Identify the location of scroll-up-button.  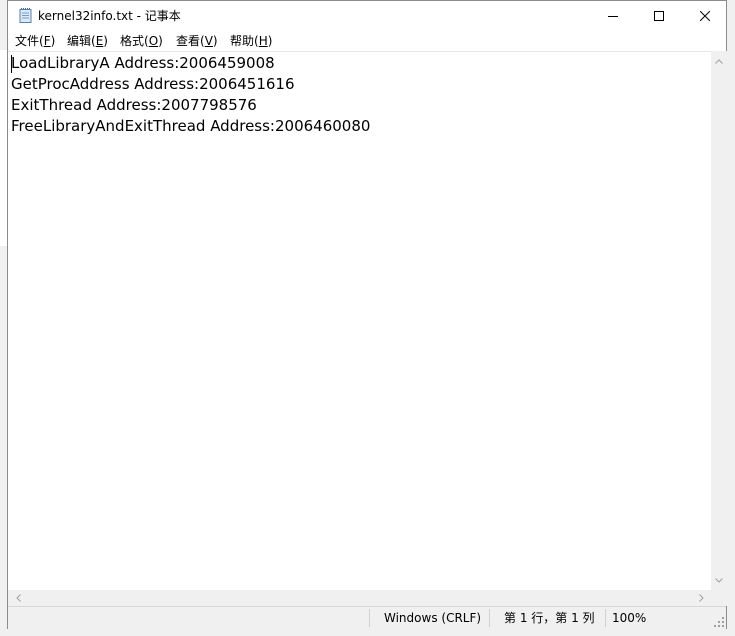
(719, 61).